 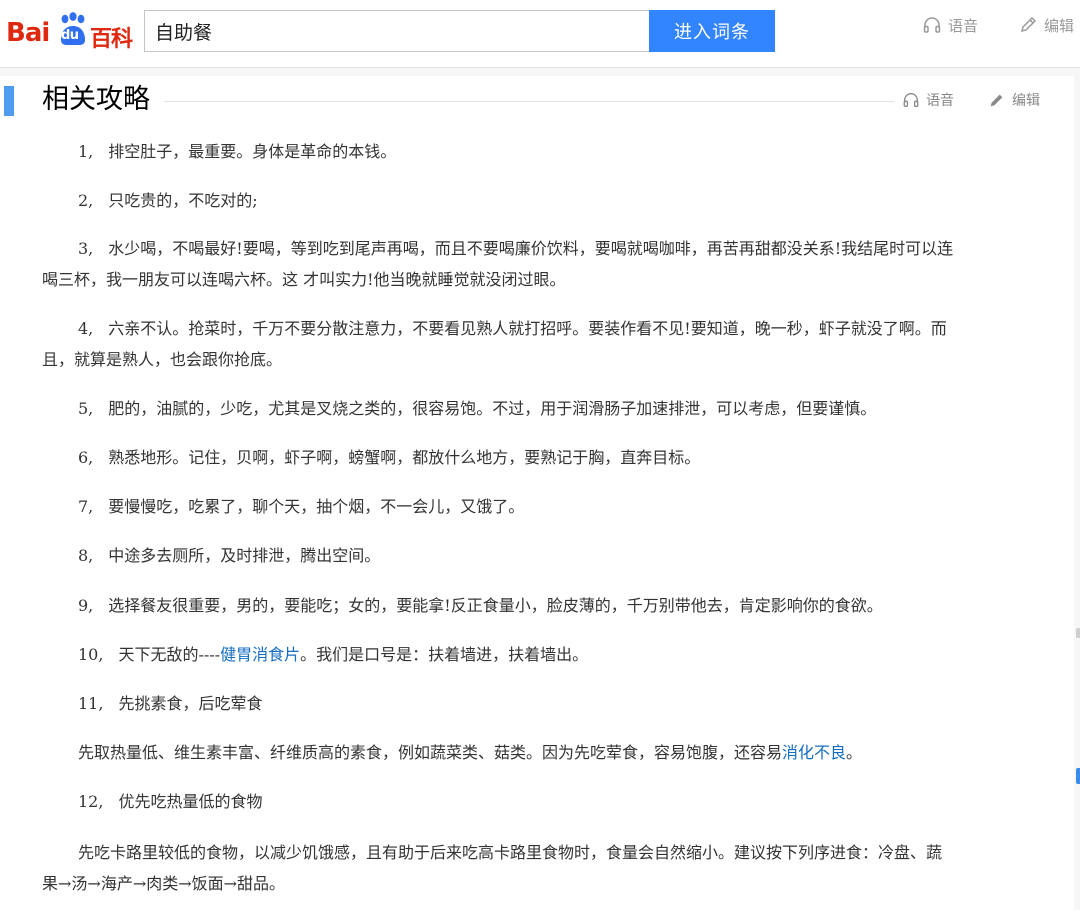 I want to click on list-item: 8, 中途多去厕所，及时排泄，腾出空间。, so click(x=229, y=555).